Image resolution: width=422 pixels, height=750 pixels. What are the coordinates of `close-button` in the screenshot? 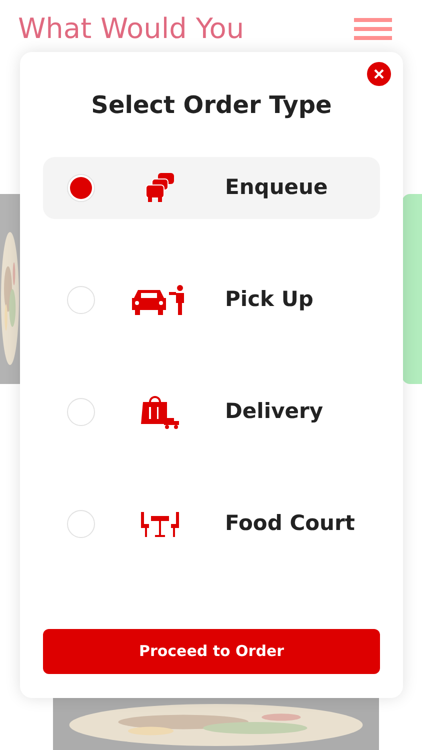 It's located at (379, 74).